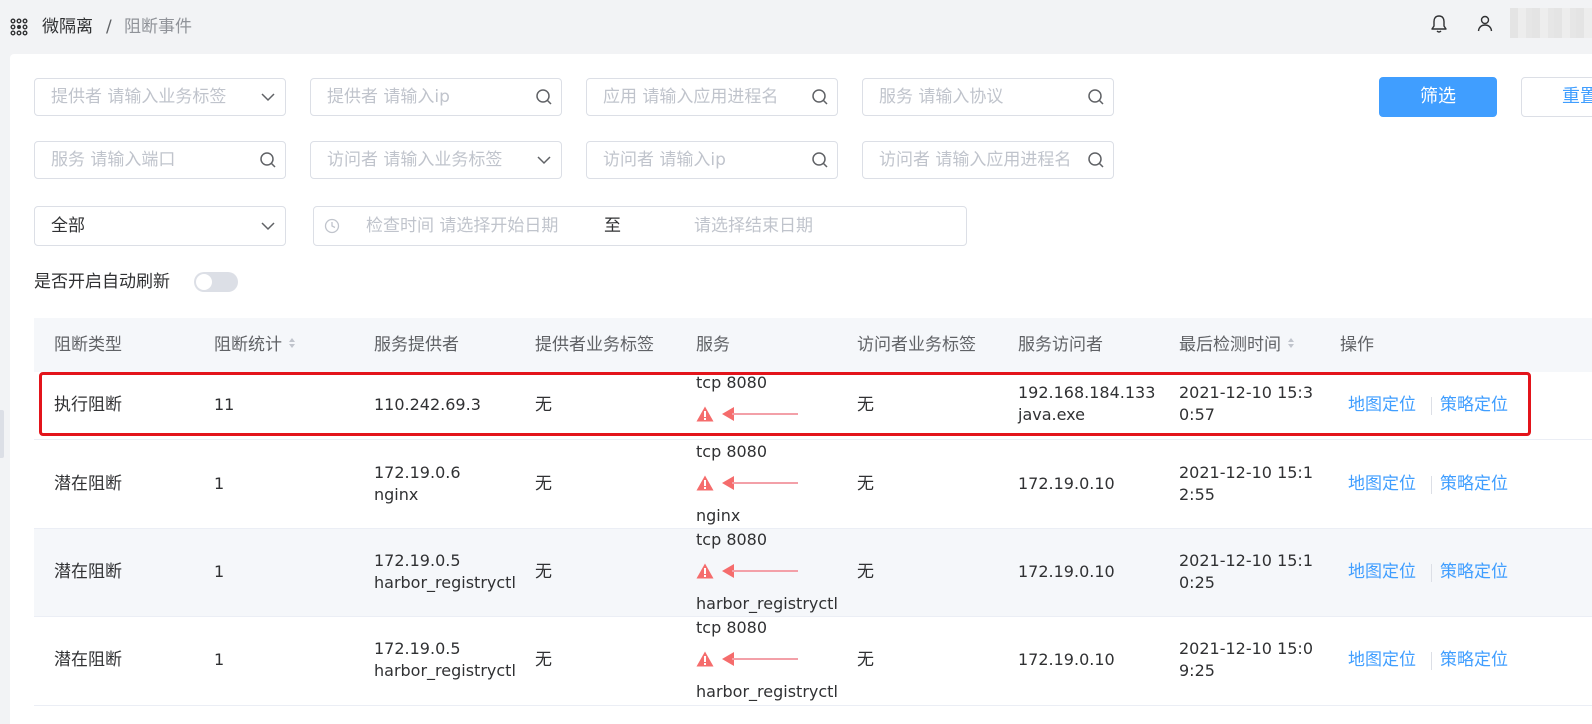 Image resolution: width=1592 pixels, height=724 pixels. Describe the element at coordinates (216, 282) in the screenshot. I see `auto-refresh-toggle` at that location.